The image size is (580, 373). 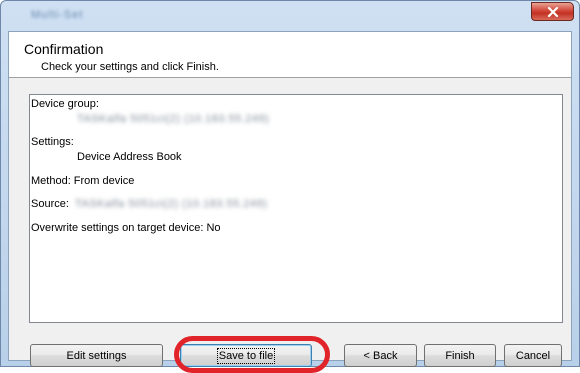 What do you see at coordinates (83, 181) in the screenshot?
I see `method-line: Method: From device` at bounding box center [83, 181].